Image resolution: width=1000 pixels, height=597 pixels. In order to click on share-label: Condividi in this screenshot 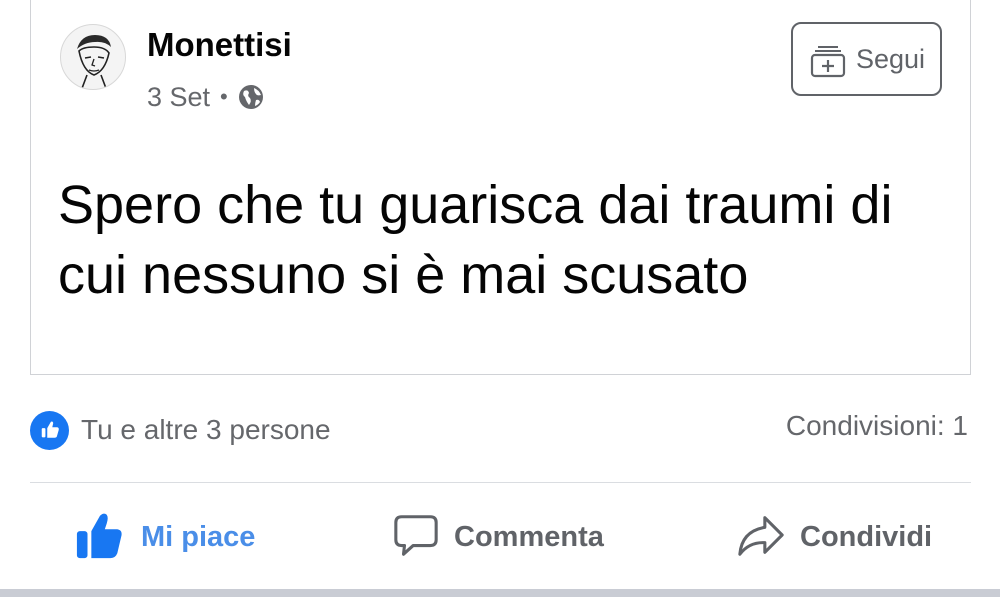, I will do `click(866, 536)`.